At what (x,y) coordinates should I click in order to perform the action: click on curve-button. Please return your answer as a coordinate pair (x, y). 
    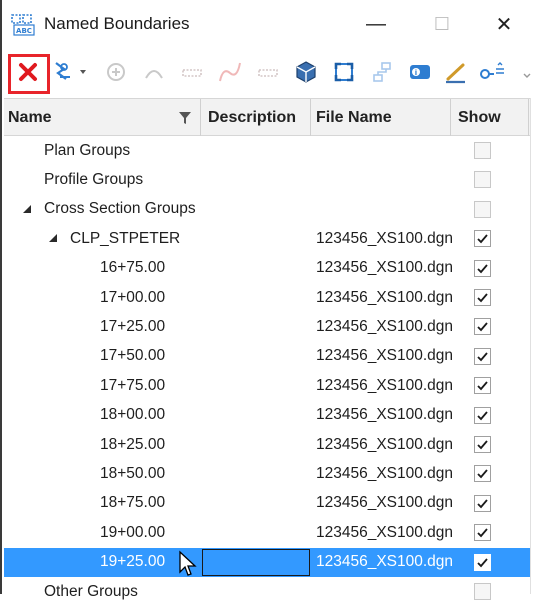
    Looking at the image, I should click on (230, 72).